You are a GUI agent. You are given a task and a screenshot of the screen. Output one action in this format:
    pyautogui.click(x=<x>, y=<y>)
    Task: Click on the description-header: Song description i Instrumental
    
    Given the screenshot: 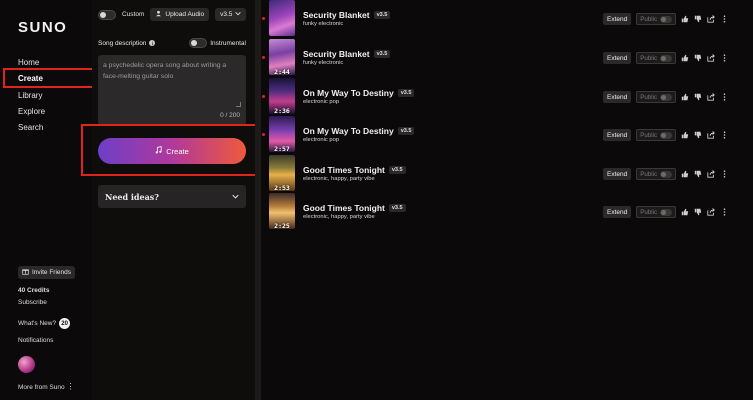 What is the action you would take?
    pyautogui.click(x=172, y=43)
    